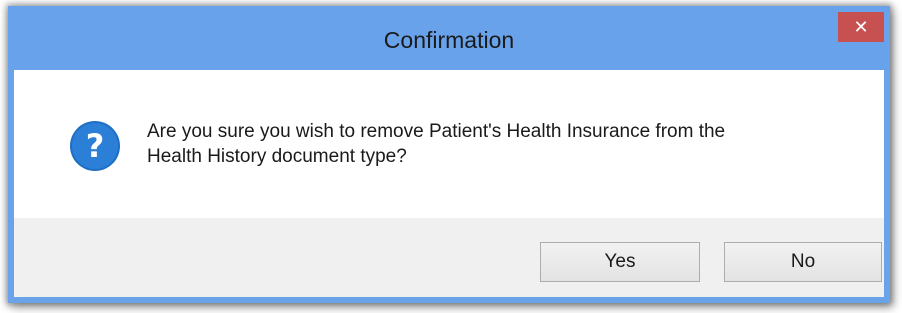 The width and height of the screenshot is (902, 313). I want to click on no-button: No, so click(803, 262).